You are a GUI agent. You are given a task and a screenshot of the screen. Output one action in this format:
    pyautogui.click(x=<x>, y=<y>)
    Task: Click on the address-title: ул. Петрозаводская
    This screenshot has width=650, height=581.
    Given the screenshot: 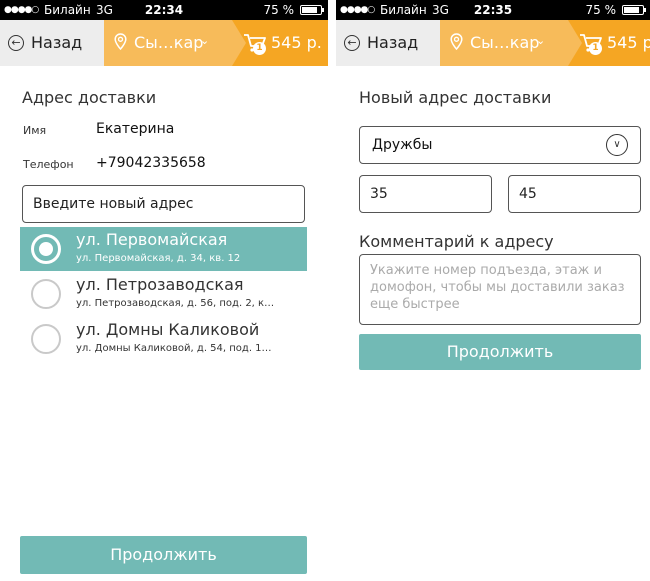 What is the action you would take?
    pyautogui.click(x=160, y=284)
    